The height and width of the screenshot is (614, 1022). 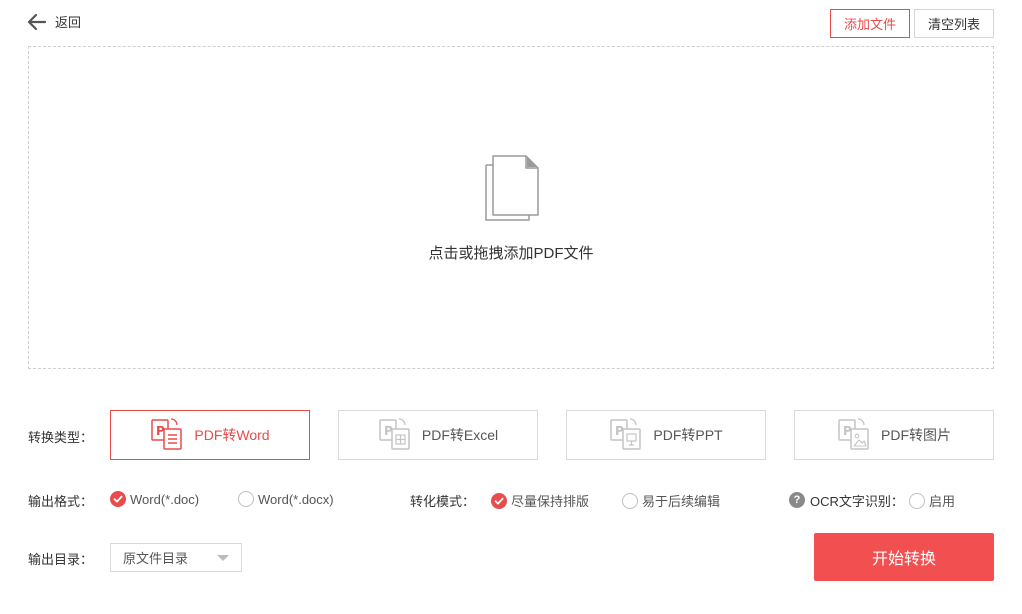 What do you see at coordinates (61, 437) in the screenshot?
I see `conversion-type-label: 转换类型：` at bounding box center [61, 437].